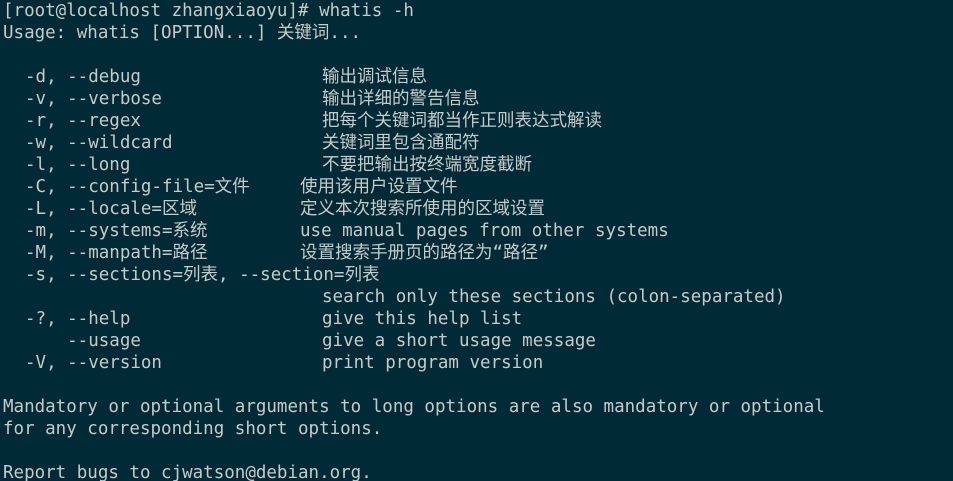  Describe the element at coordinates (99, 143) in the screenshot. I see `option-flag: -w, --wildcard` at that location.